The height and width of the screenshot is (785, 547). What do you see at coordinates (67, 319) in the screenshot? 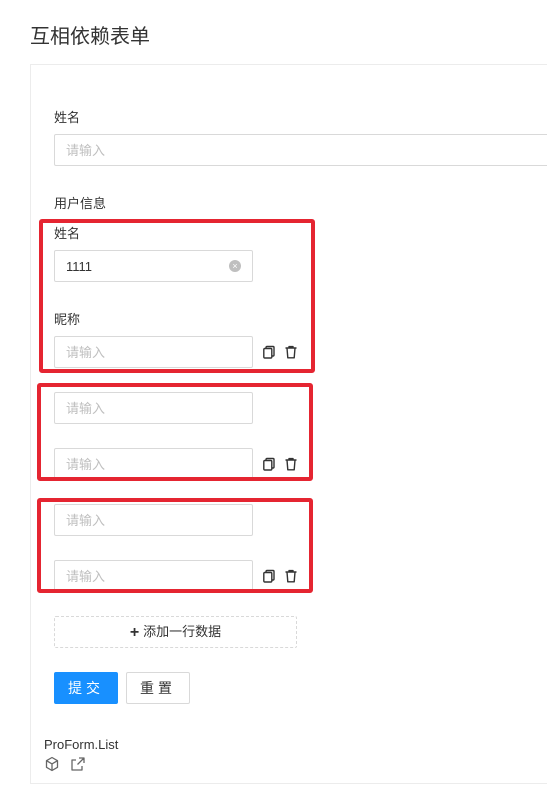
I see `row-nickname-label: 昵称` at bounding box center [67, 319].